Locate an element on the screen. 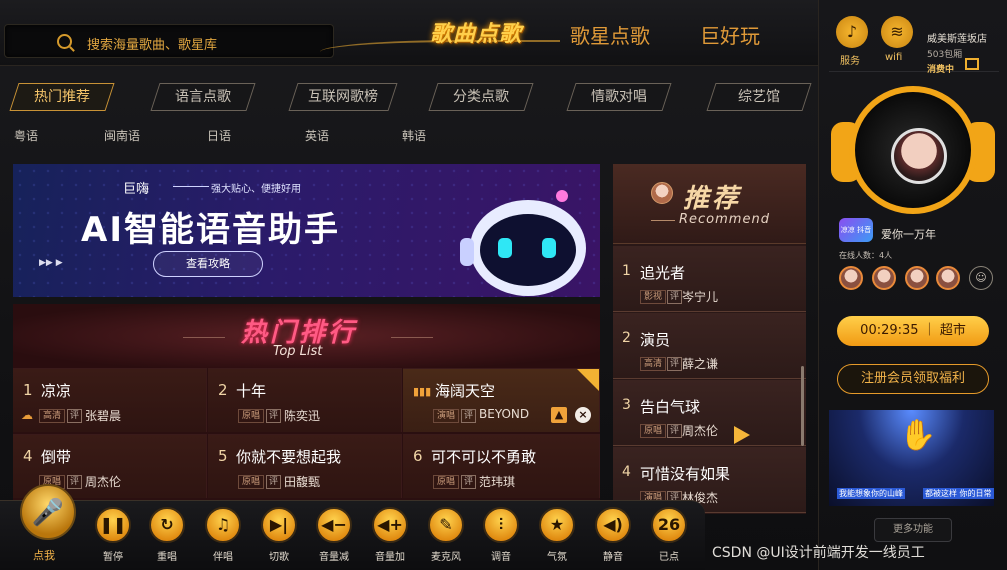 The image size is (1007, 570). now-playing-title: 爱你一万年 is located at coordinates (908, 234).